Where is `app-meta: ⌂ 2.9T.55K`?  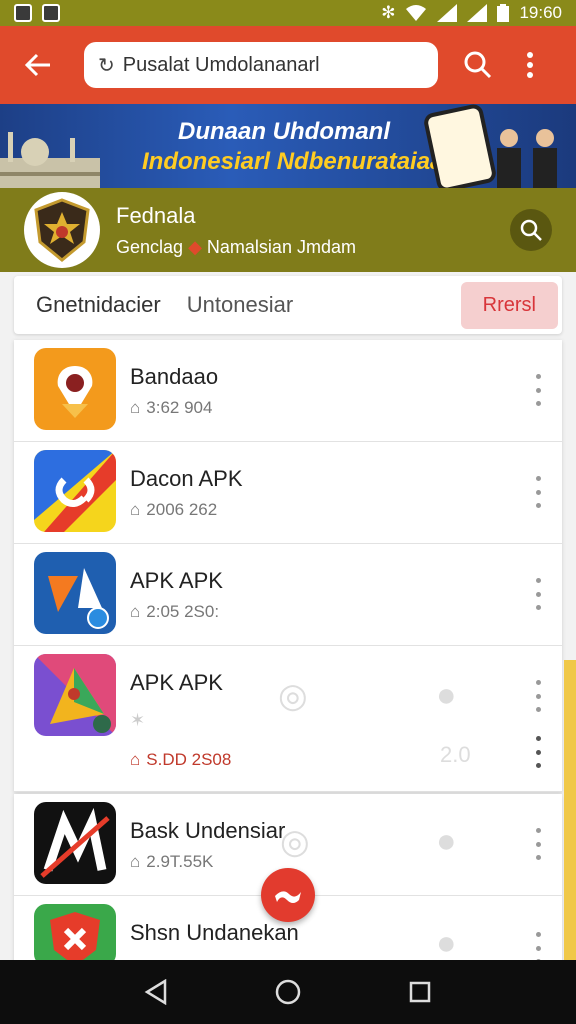
app-meta: ⌂ 2.9T.55K is located at coordinates (172, 861).